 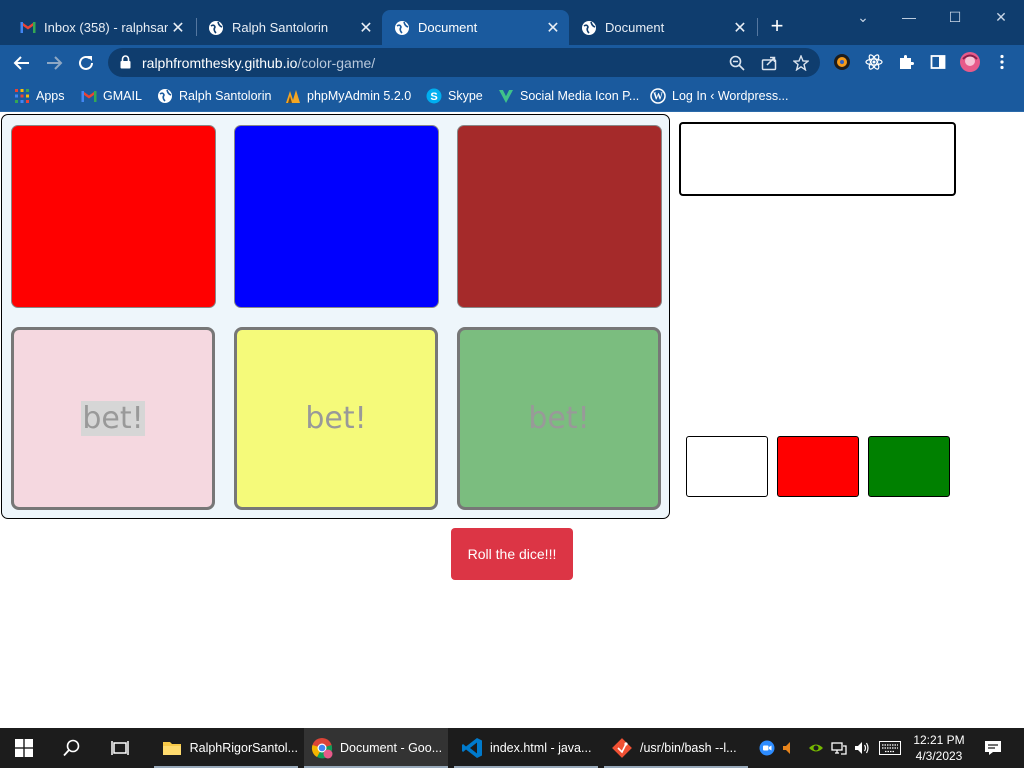 I want to click on tab-search-icon: ⌄, so click(x=863, y=17).